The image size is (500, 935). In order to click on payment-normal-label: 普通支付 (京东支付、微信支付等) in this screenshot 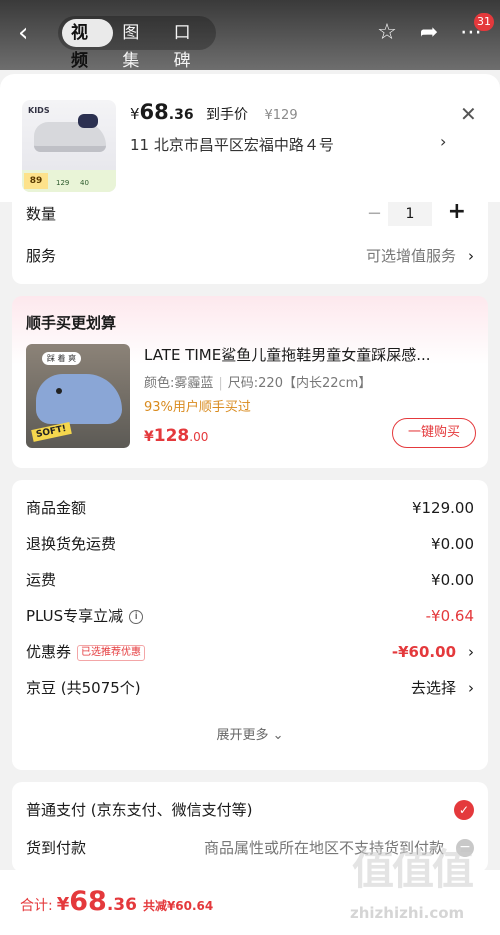, I will do `click(139, 810)`.